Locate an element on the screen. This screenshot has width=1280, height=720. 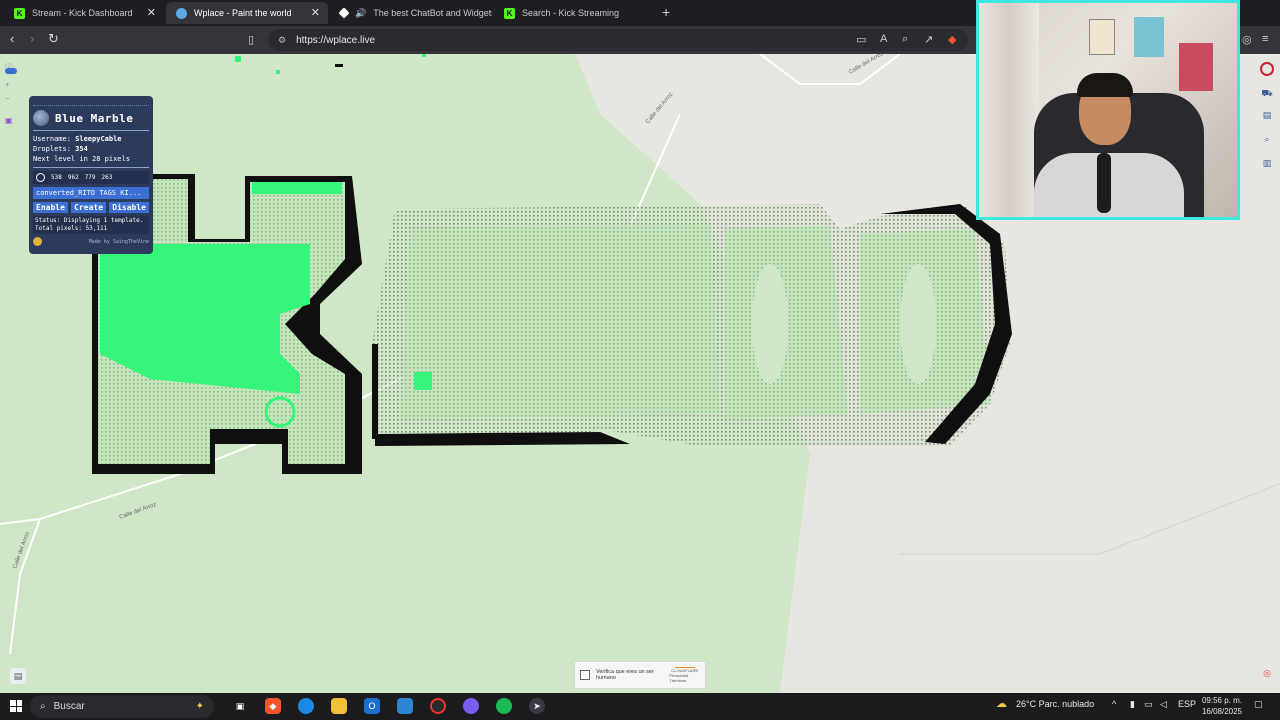
notification-icon: ▢ is located at coordinates (1258, 704).